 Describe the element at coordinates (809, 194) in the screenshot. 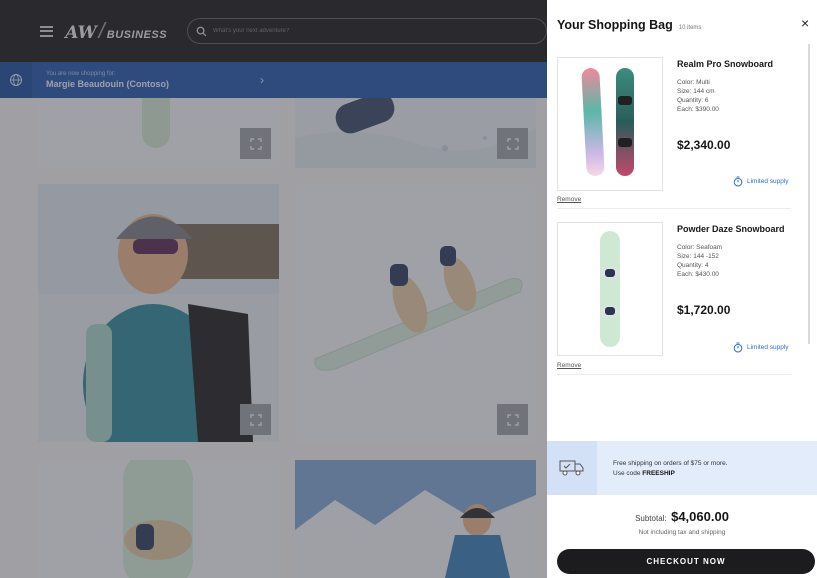

I see `panel-scrollbar` at that location.